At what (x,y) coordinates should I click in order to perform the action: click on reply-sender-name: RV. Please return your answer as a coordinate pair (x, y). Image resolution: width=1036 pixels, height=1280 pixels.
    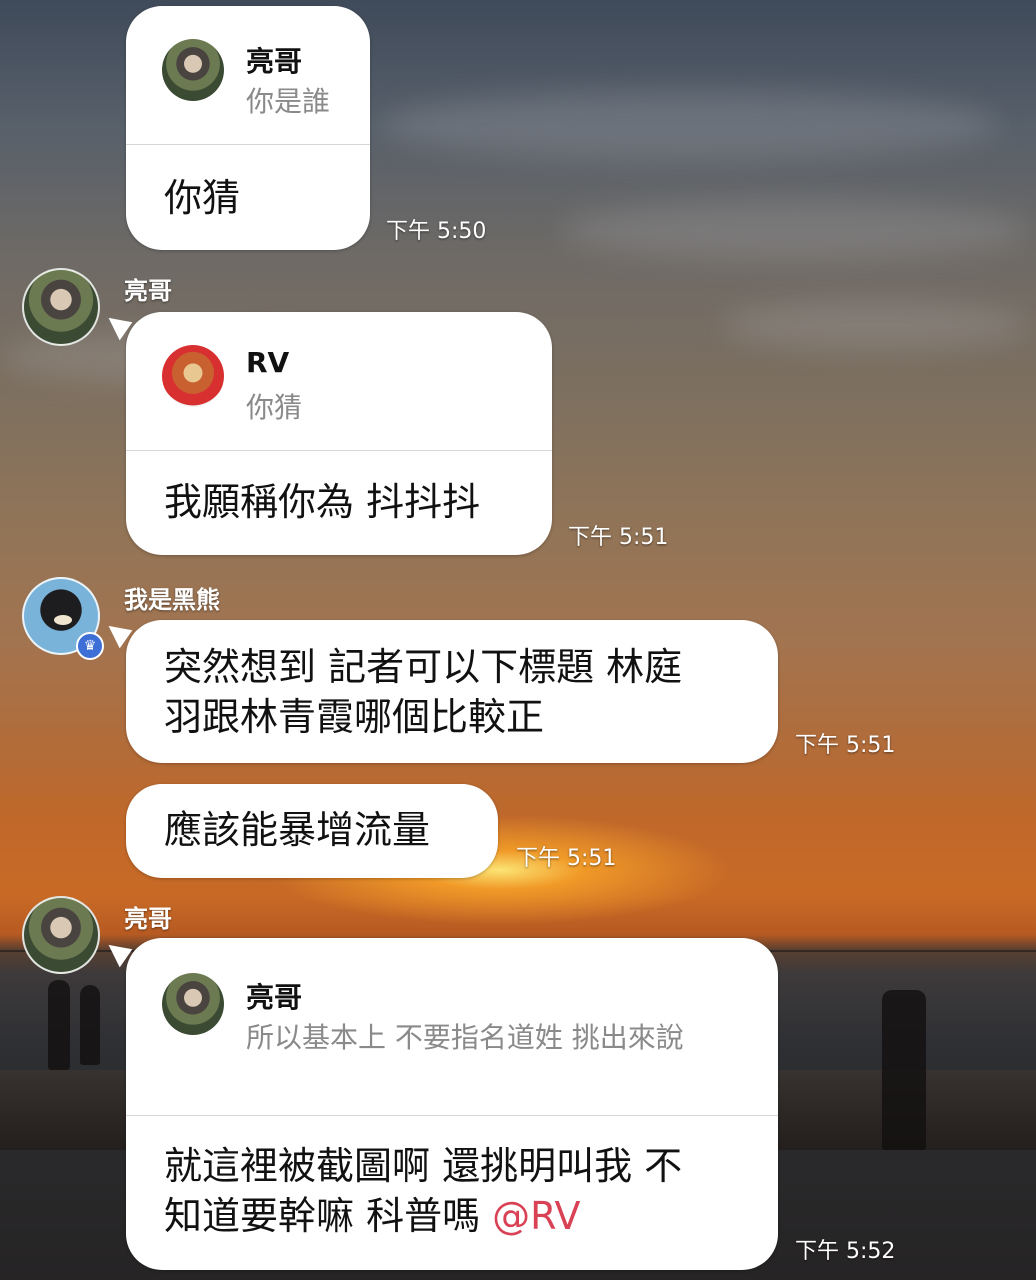
    Looking at the image, I should click on (268, 362).